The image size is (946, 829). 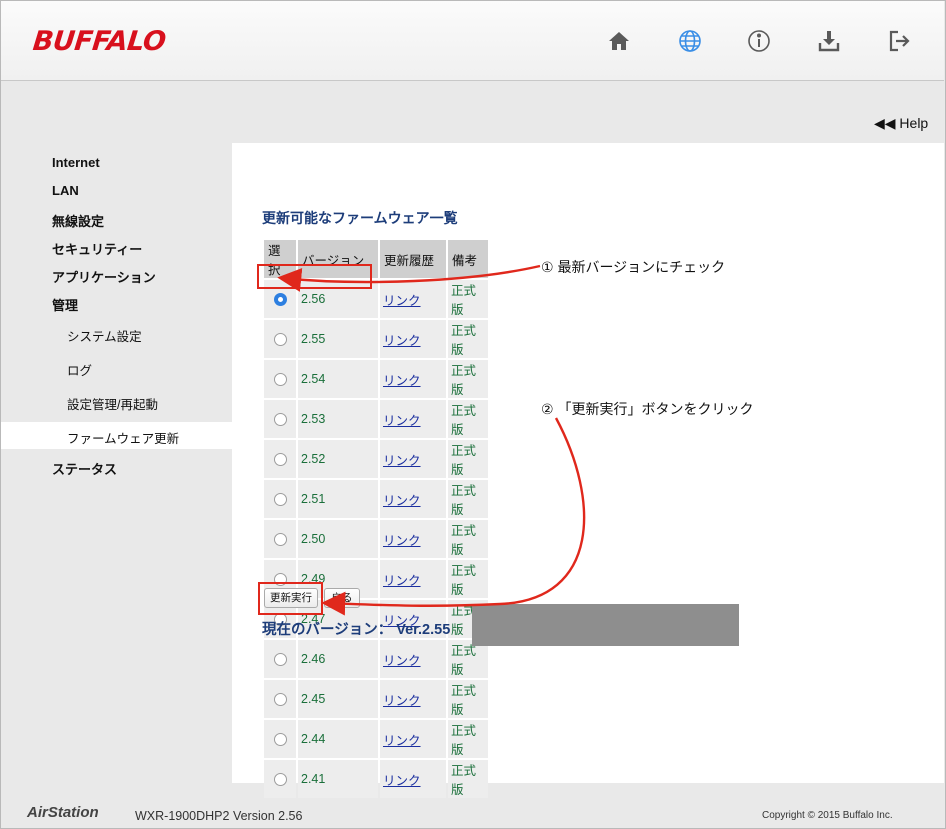 What do you see at coordinates (338, 539) in the screenshot?
I see `version-cell: 2.50` at bounding box center [338, 539].